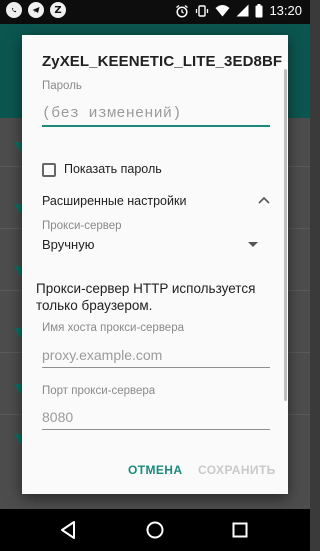 The image size is (320, 551). I want to click on whatsapp-icon, so click(14, 10).